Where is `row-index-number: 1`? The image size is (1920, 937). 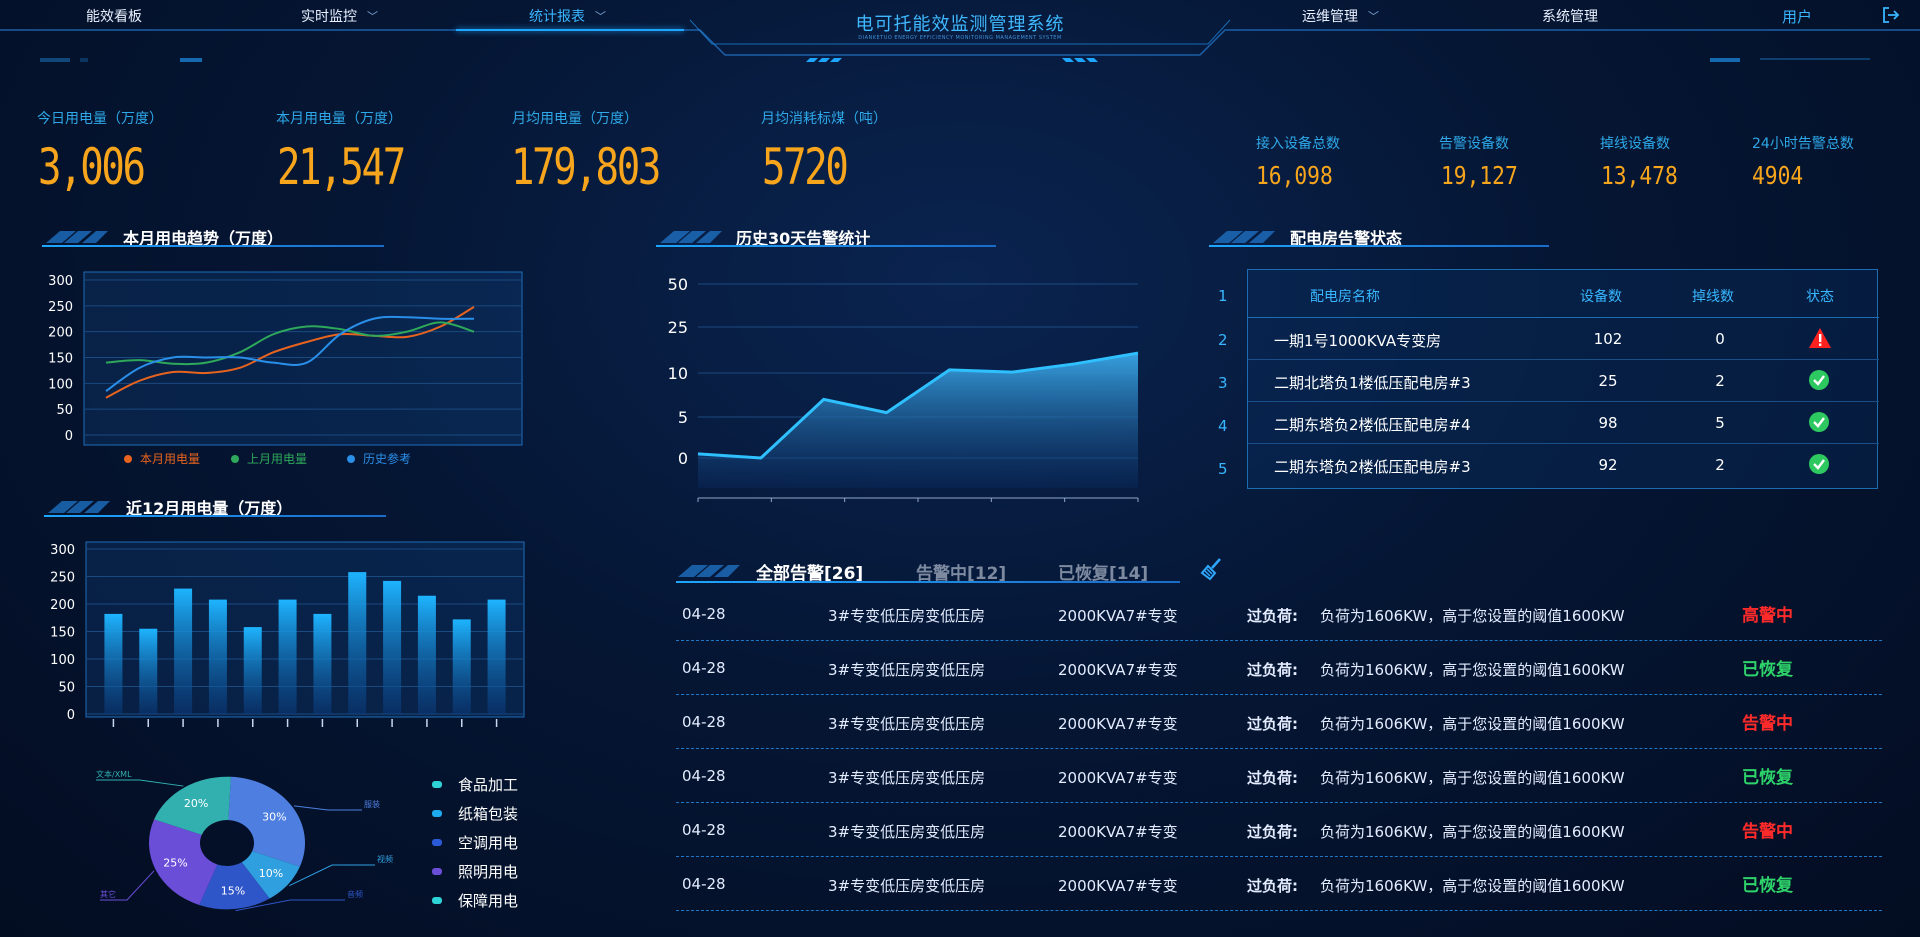
row-index-number: 1 is located at coordinates (1223, 296).